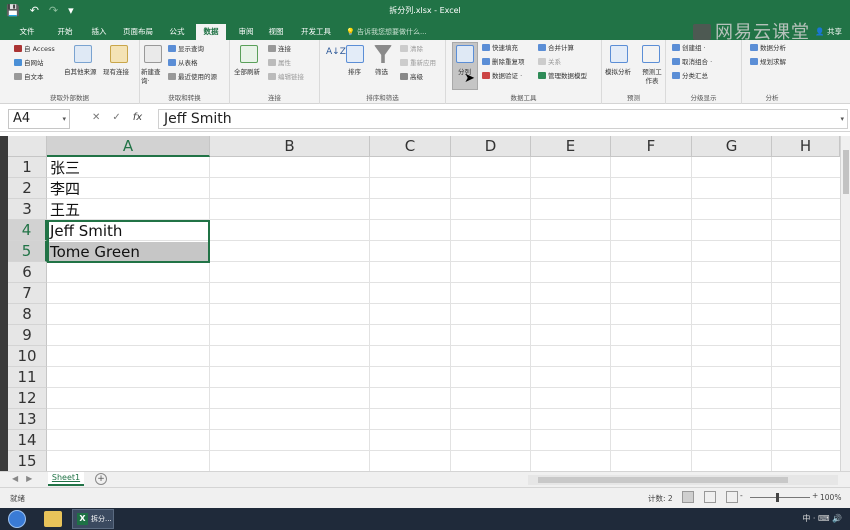 The width and height of the screenshot is (850, 530). What do you see at coordinates (27, 188) in the screenshot?
I see `row-header: 2` at bounding box center [27, 188].